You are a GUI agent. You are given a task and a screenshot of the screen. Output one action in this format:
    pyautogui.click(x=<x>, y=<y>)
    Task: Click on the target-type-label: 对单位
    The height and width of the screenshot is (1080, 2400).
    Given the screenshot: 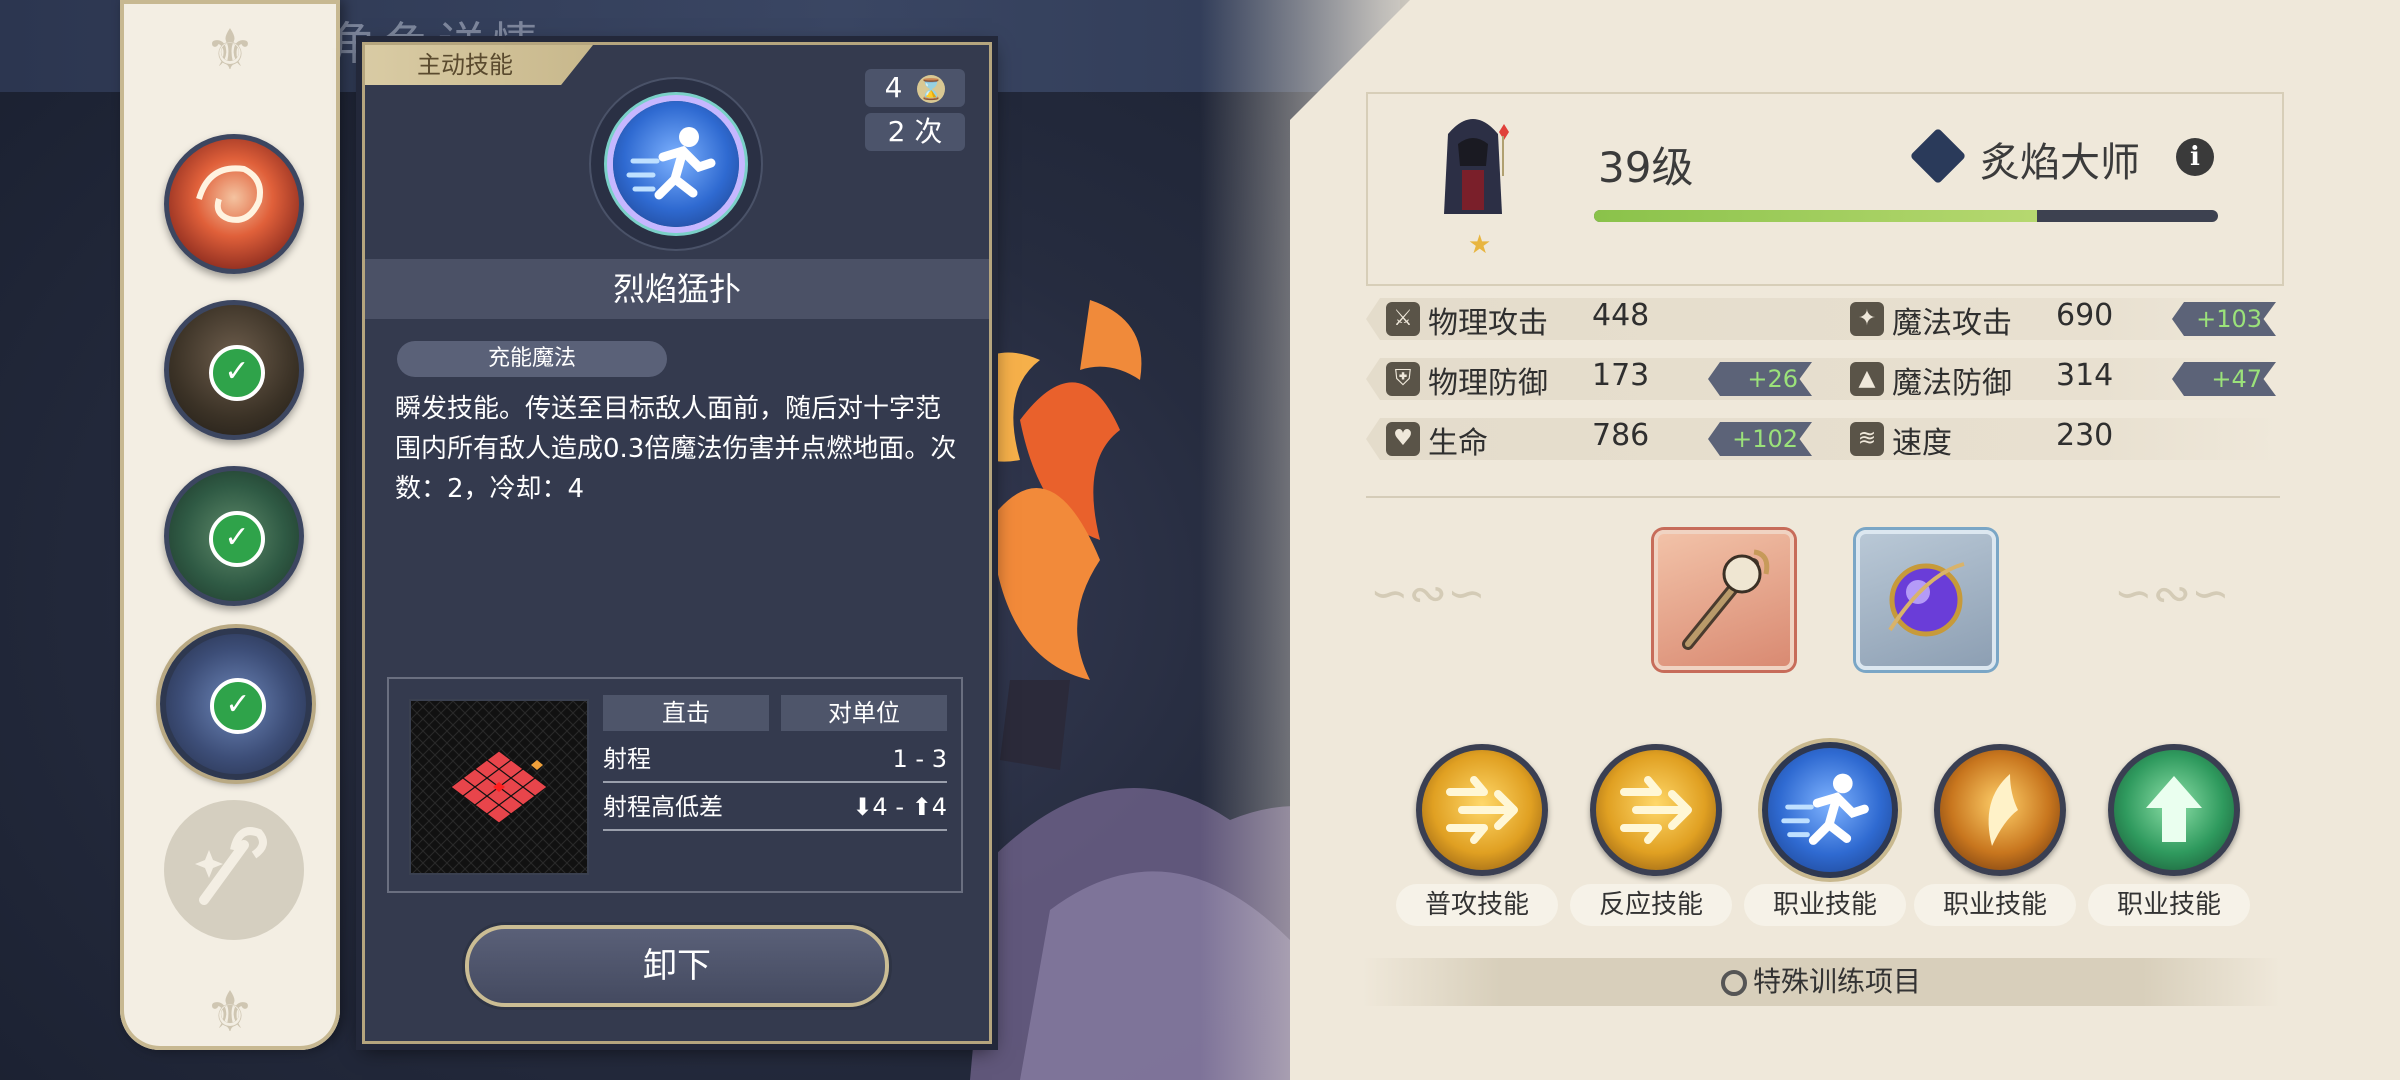 What is the action you would take?
    pyautogui.click(x=864, y=713)
    